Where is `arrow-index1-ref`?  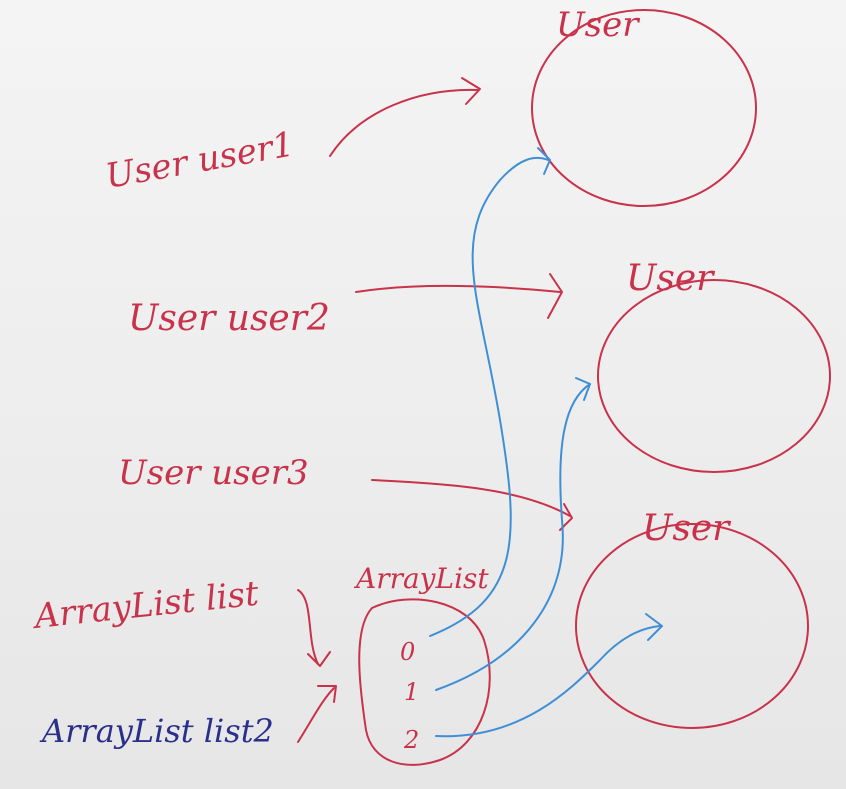 arrow-index1-ref is located at coordinates (513, 537).